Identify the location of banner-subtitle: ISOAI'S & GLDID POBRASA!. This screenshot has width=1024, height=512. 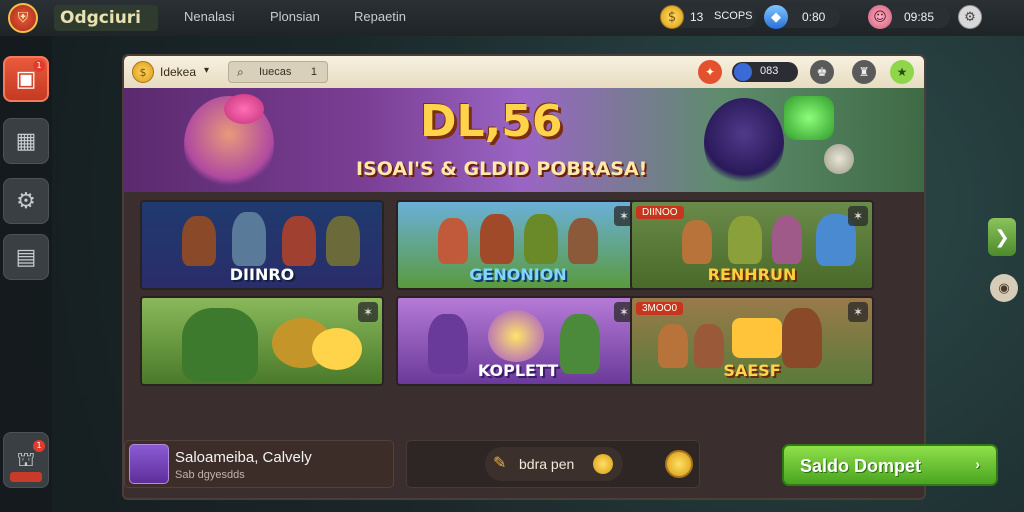
(502, 169).